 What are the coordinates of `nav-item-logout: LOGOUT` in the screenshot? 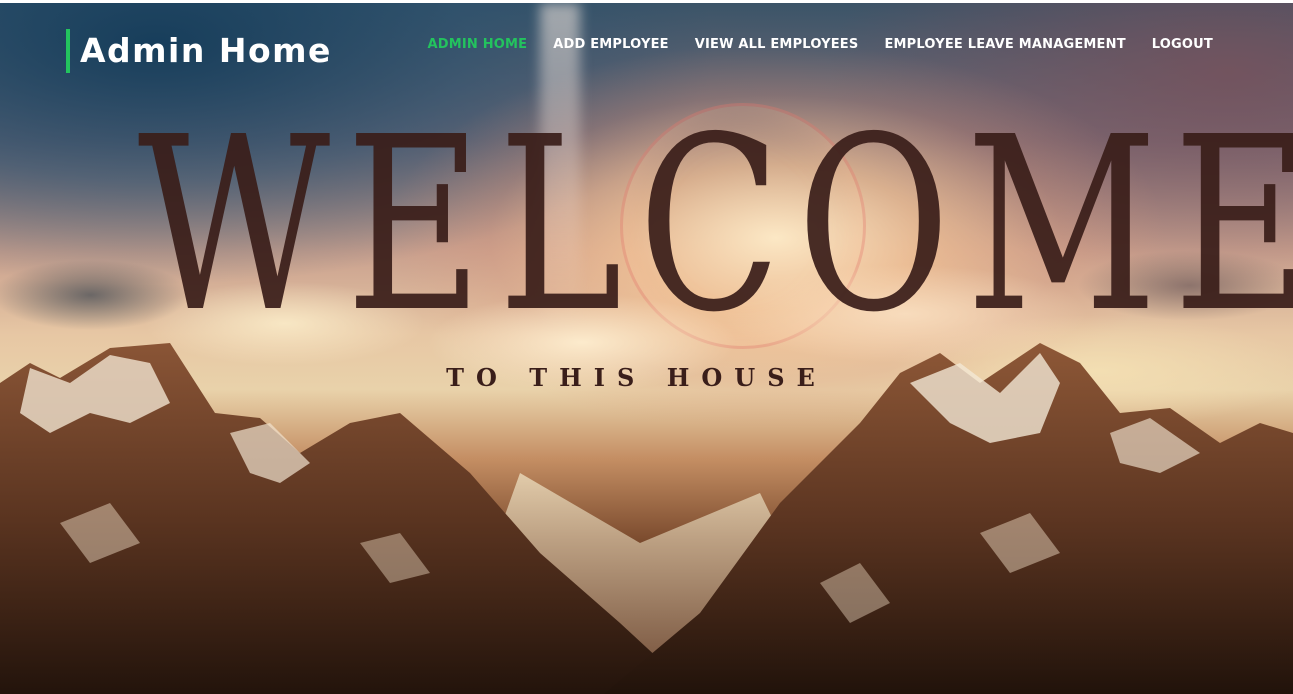 It's located at (1182, 45).